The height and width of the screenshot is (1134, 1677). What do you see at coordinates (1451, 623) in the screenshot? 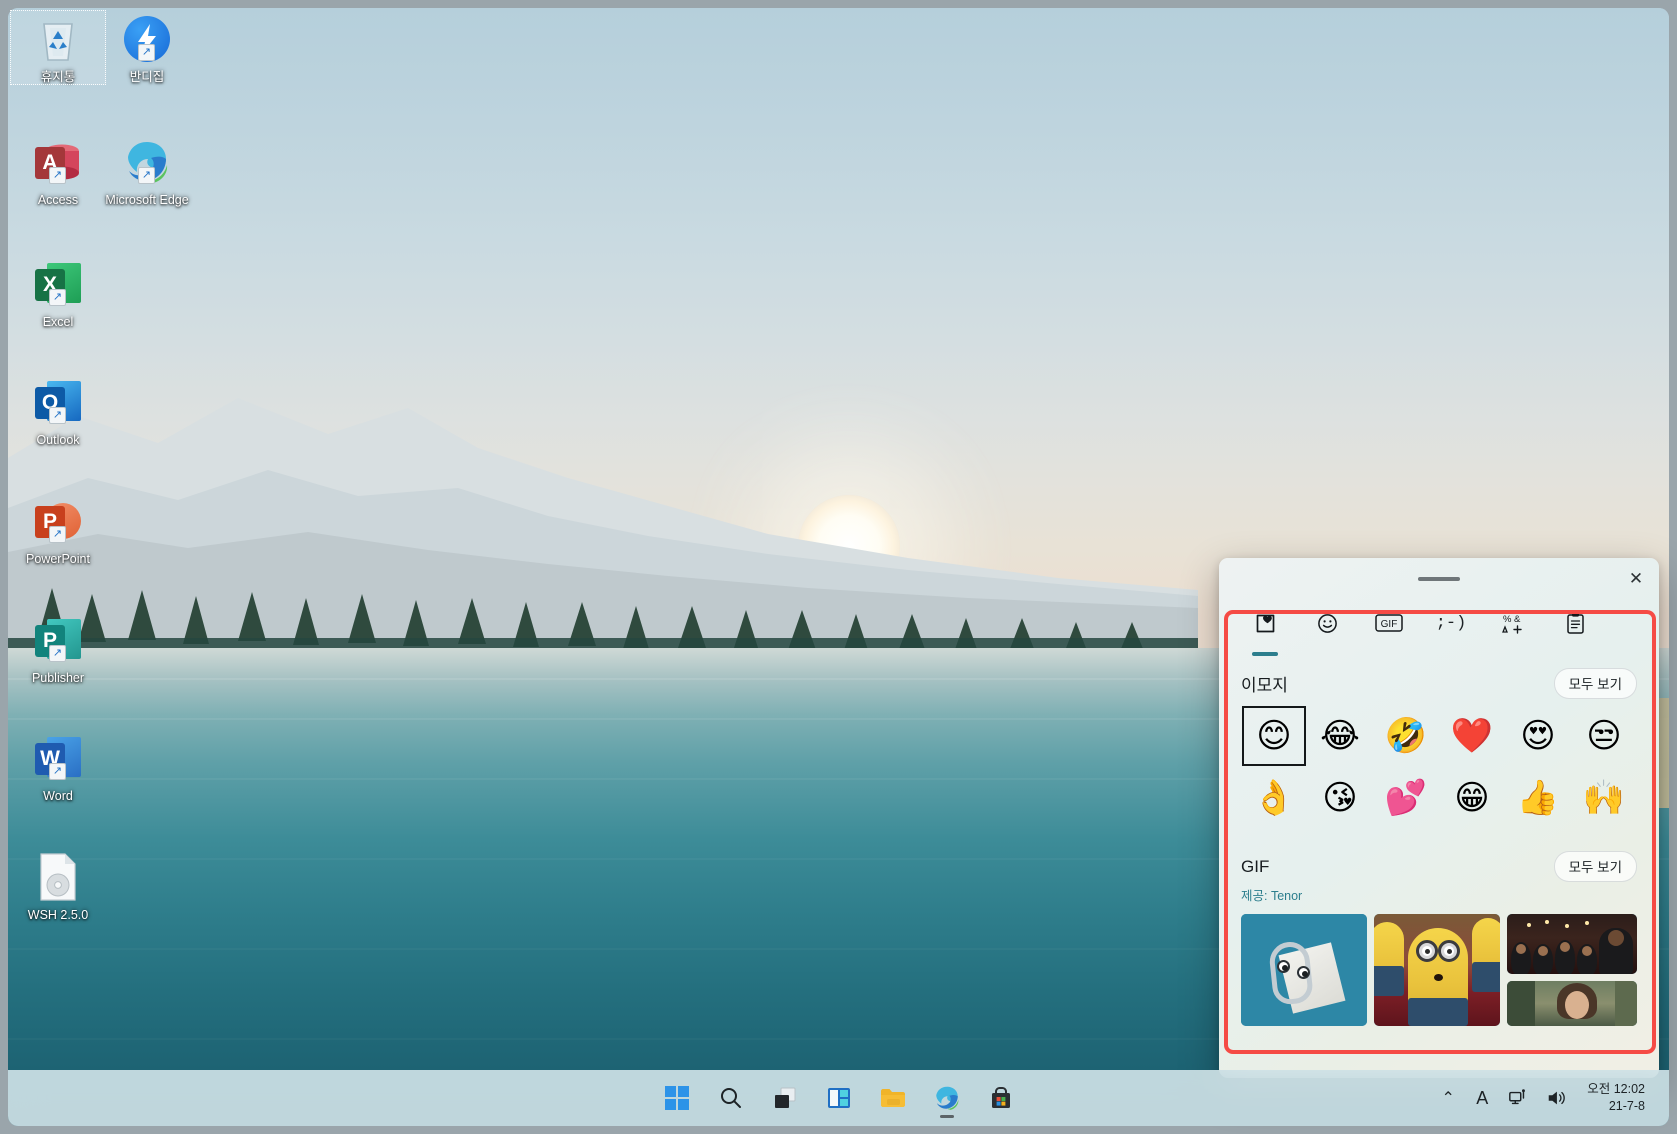
I see `kaomoji-icon: ;-)` at bounding box center [1451, 623].